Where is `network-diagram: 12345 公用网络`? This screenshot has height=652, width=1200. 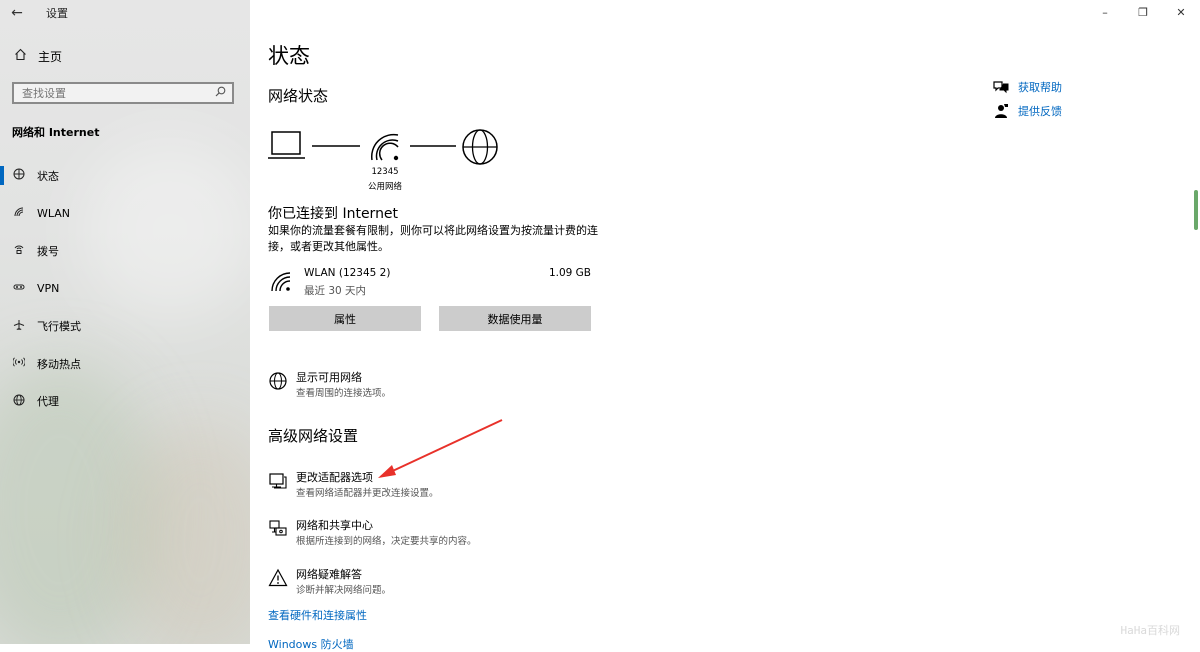 network-diagram: 12345 公用网络 is located at coordinates (388, 160).